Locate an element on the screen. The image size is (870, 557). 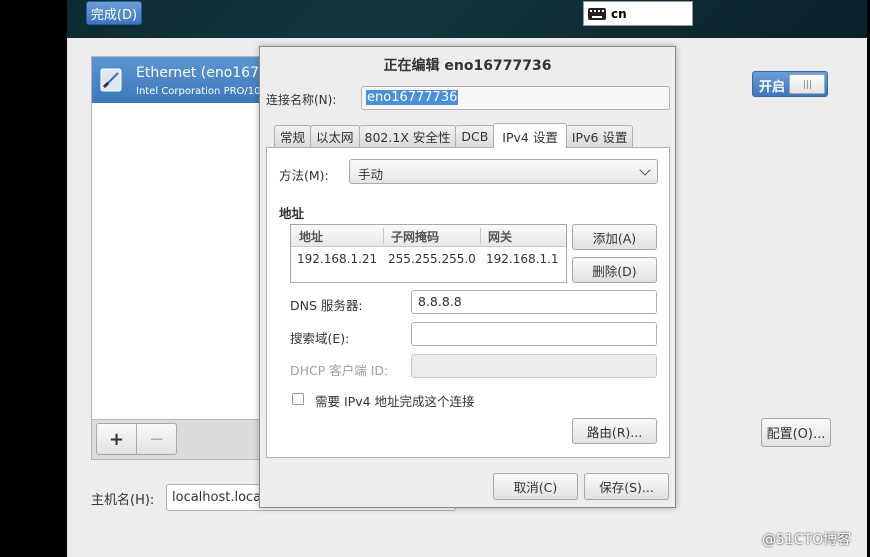
cell-address: 192.168.1.21 is located at coordinates (337, 259).